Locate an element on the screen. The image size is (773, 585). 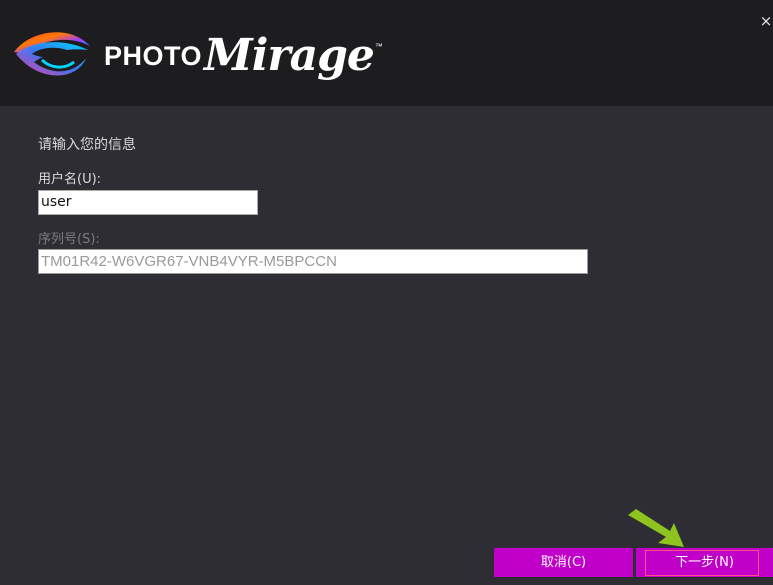
brand-wordmark: PHOTO Mirage ™ is located at coordinates (243, 54).